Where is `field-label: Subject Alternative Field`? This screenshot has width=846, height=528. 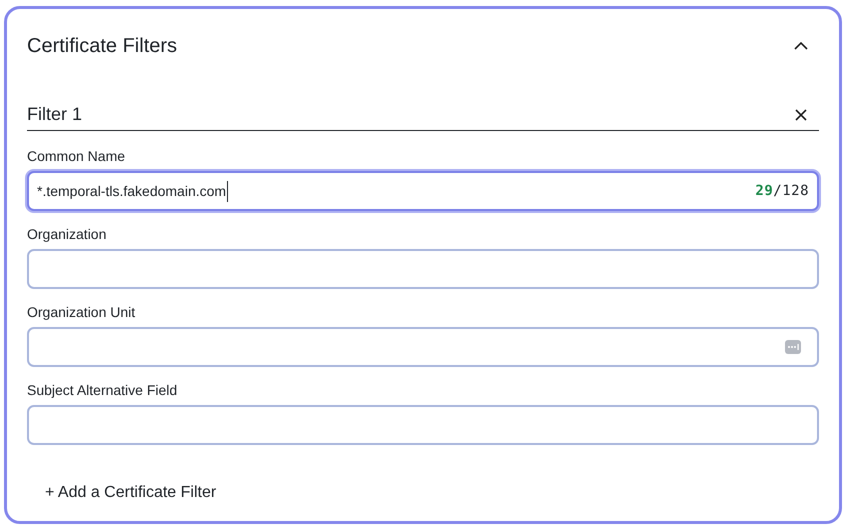 field-label: Subject Alternative Field is located at coordinates (102, 390).